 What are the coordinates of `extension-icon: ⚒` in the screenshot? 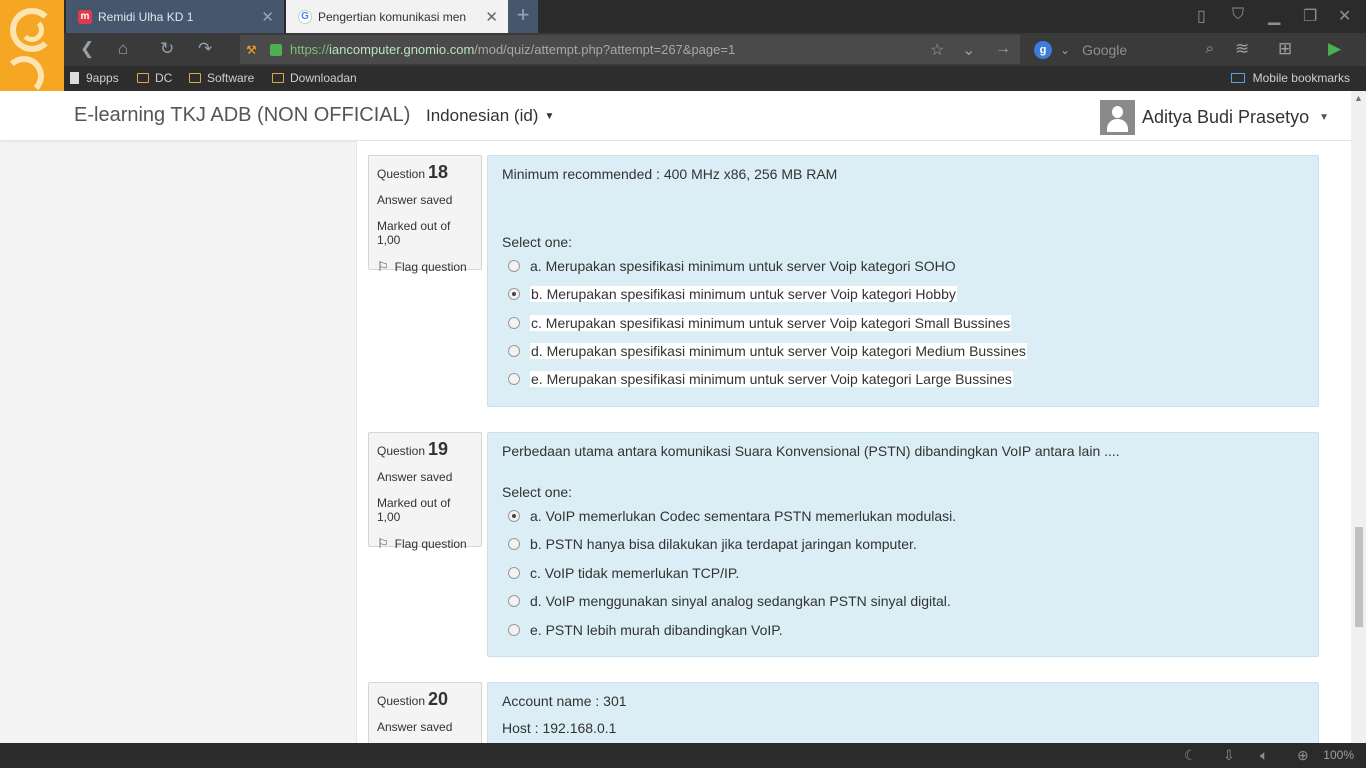 It's located at (258, 50).